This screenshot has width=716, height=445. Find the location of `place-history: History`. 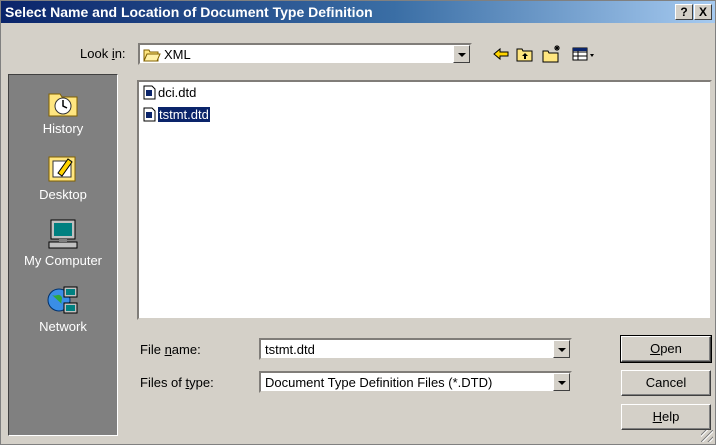

place-history: History is located at coordinates (63, 110).